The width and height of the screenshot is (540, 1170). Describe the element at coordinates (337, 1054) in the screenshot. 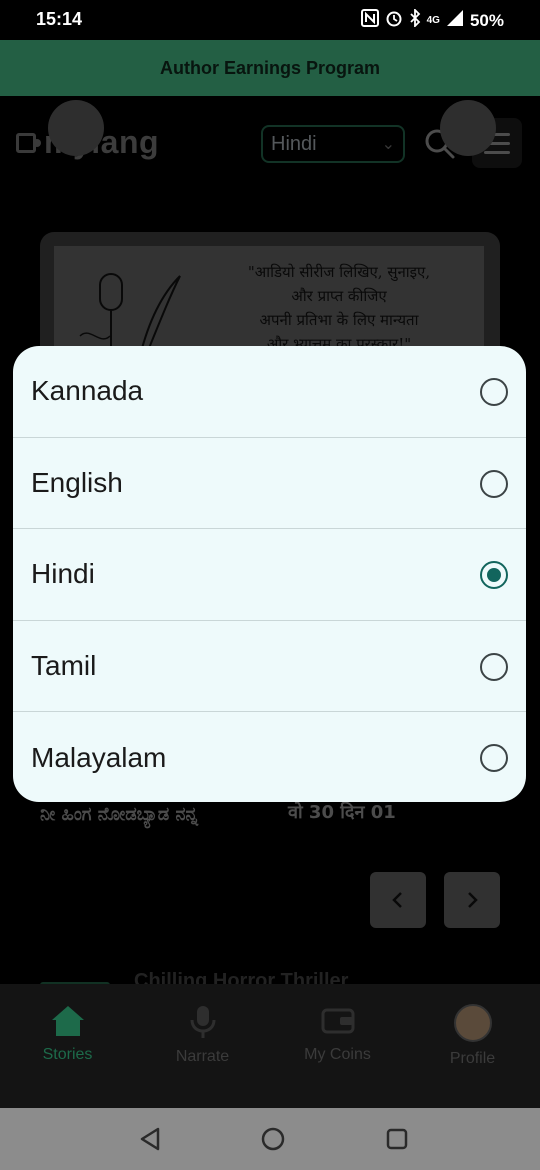

I see `nav-label: My Coins` at that location.